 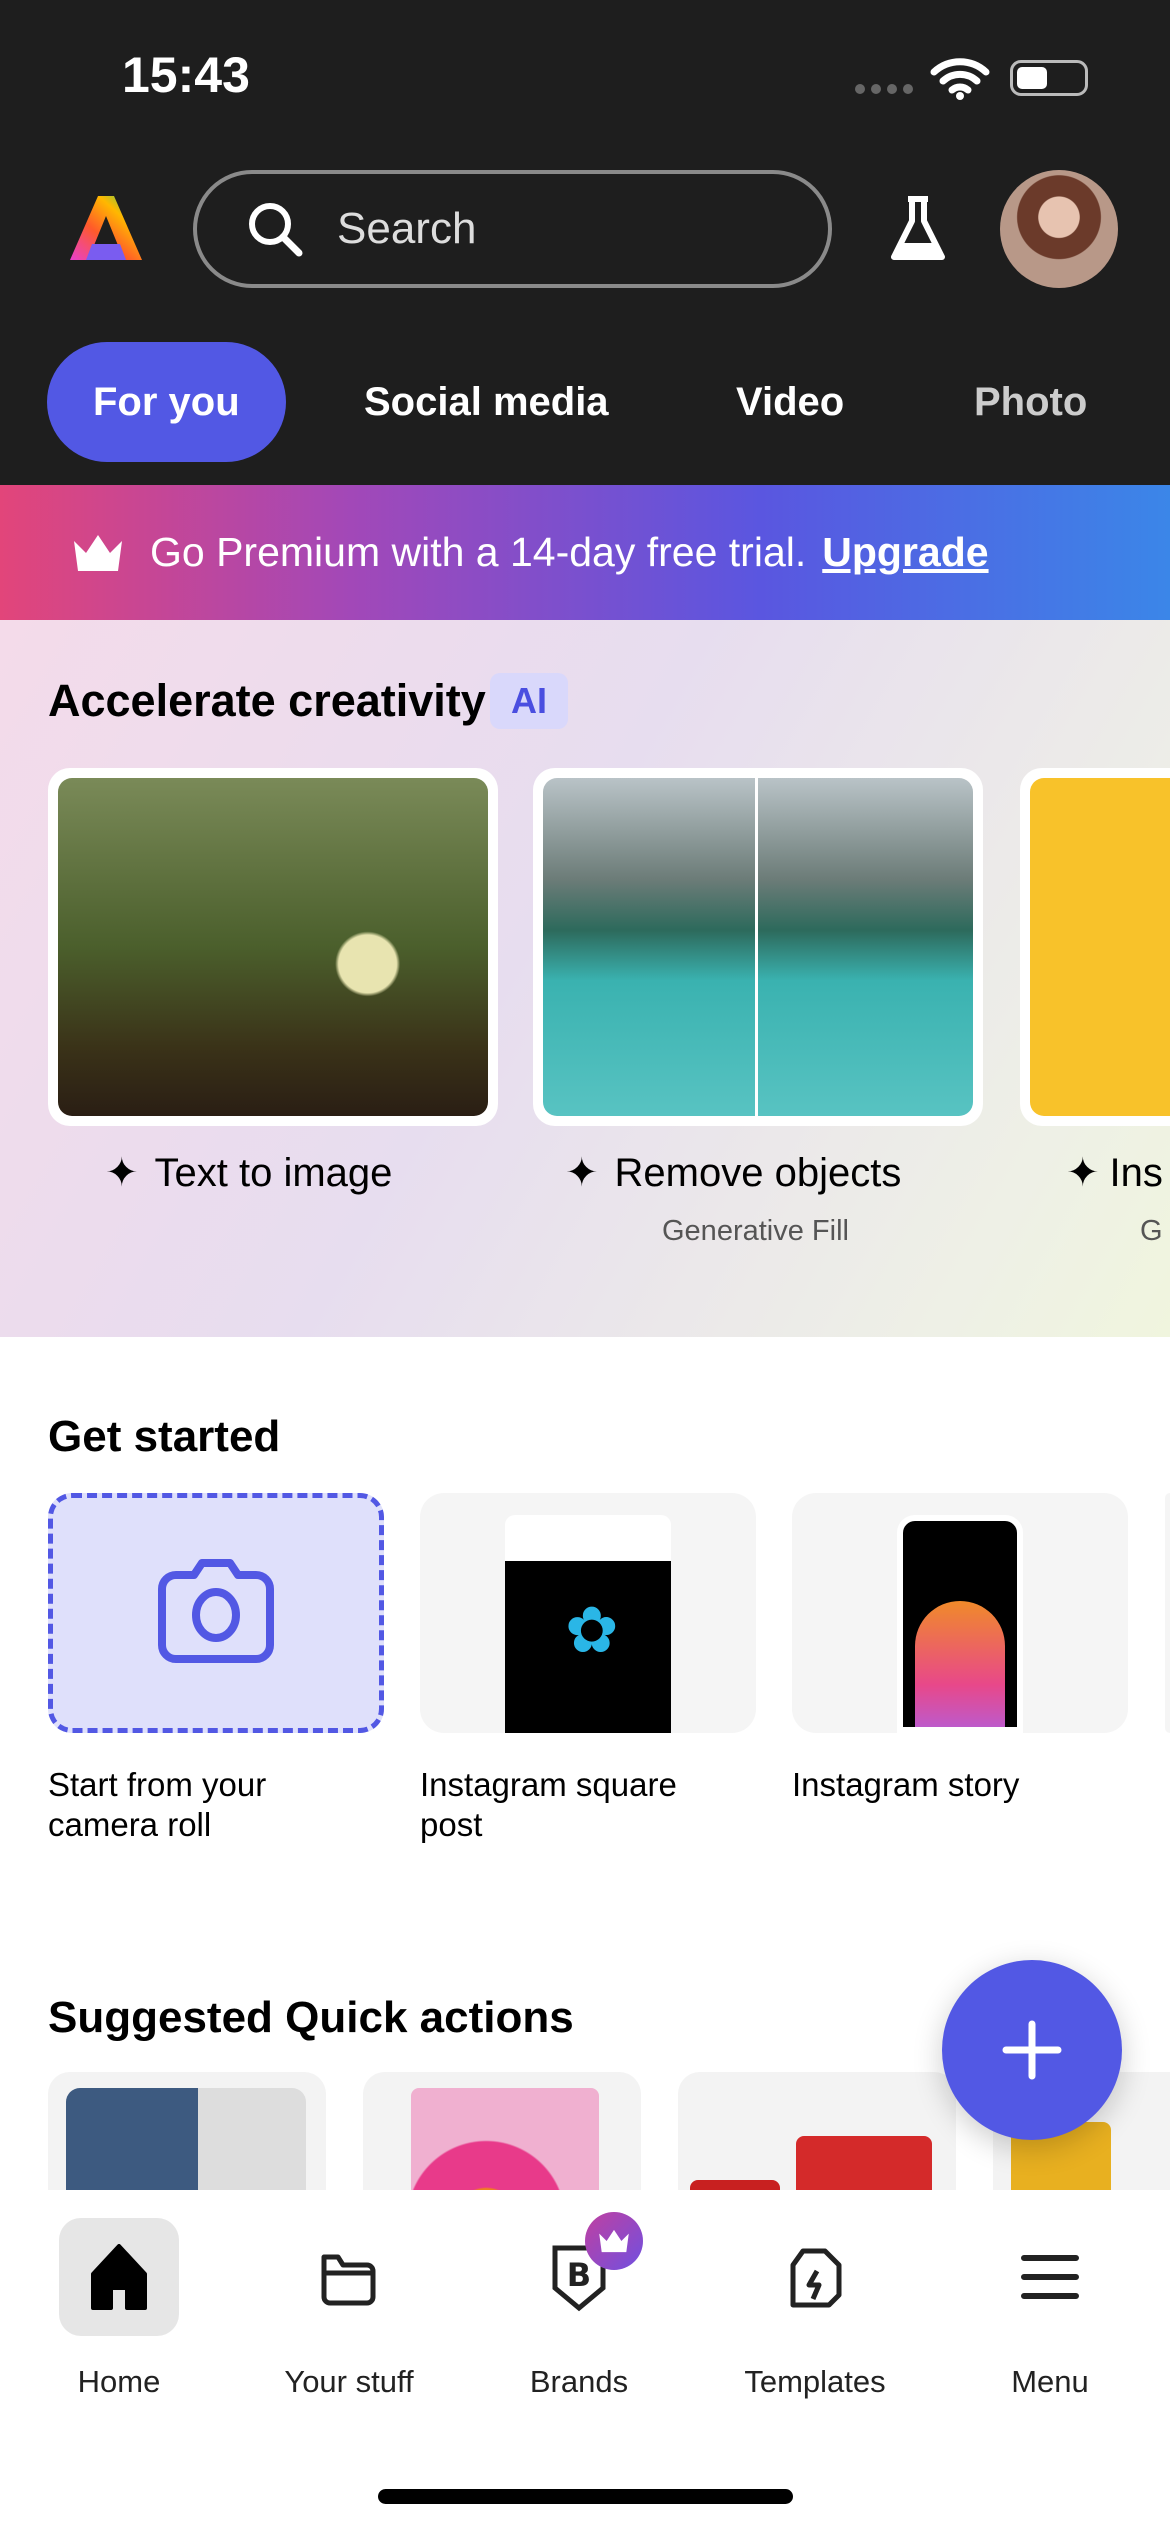 I want to click on tab-social-media: Social media, so click(x=486, y=402).